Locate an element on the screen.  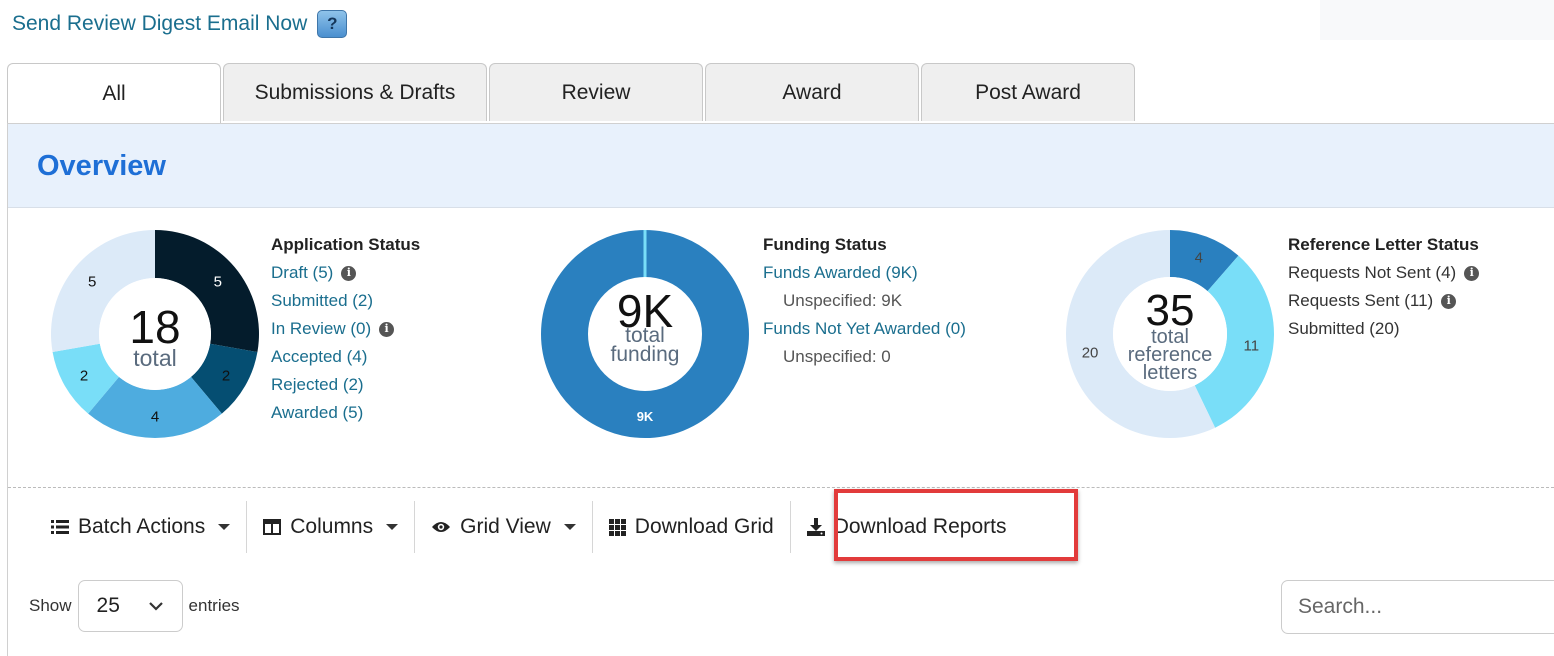
ref-slice-label: 20 is located at coordinates (1090, 352).